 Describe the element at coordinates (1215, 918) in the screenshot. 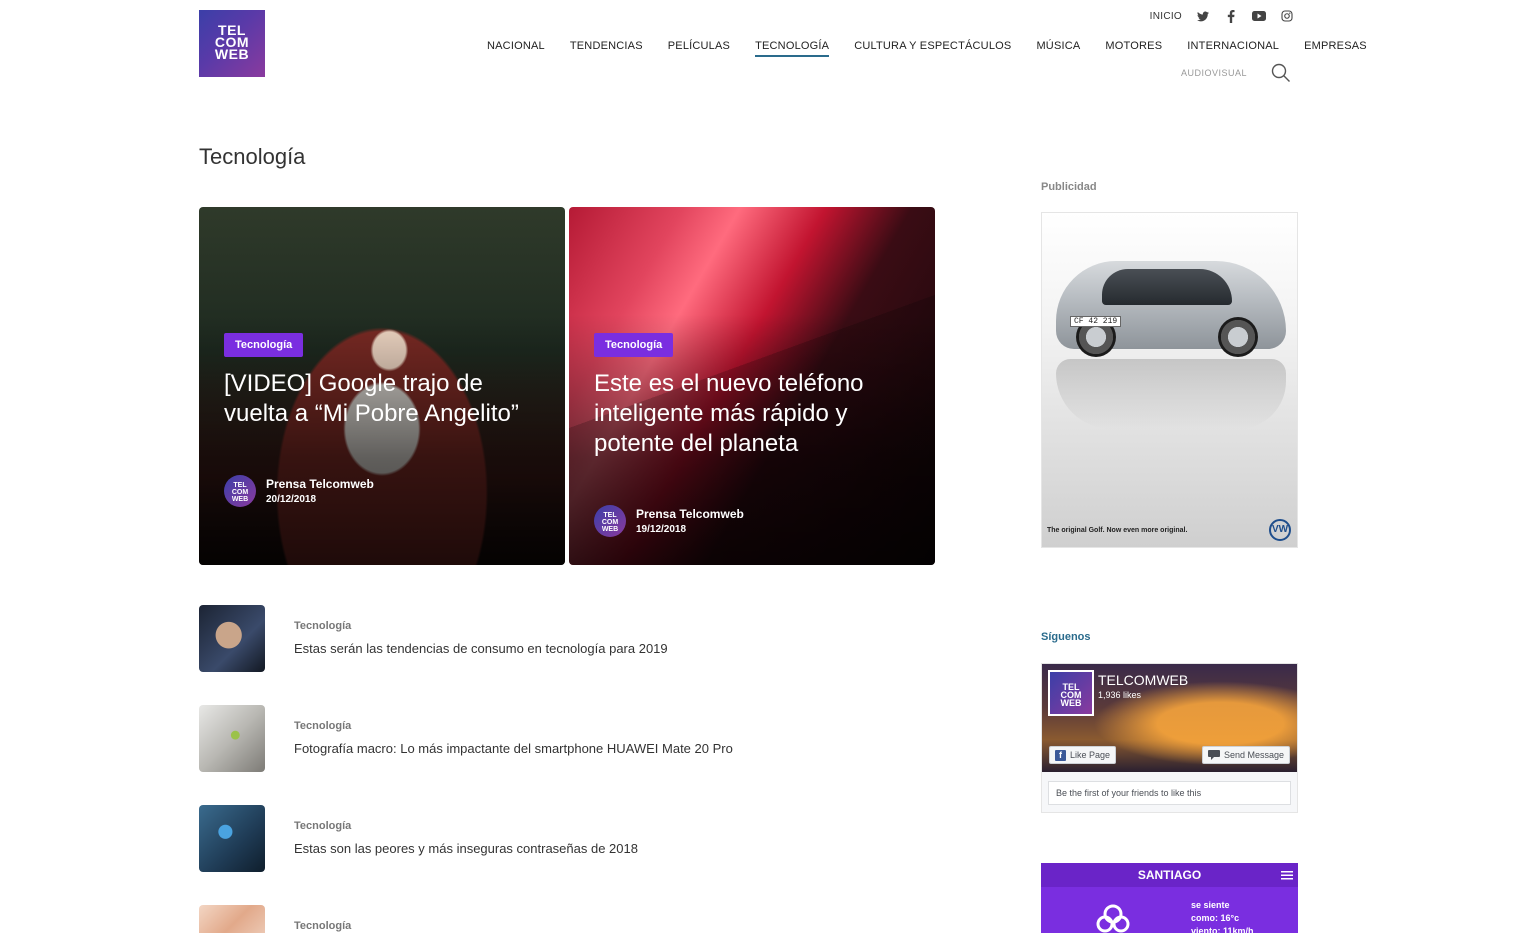

I see `weather-line: como: 16°c` at that location.